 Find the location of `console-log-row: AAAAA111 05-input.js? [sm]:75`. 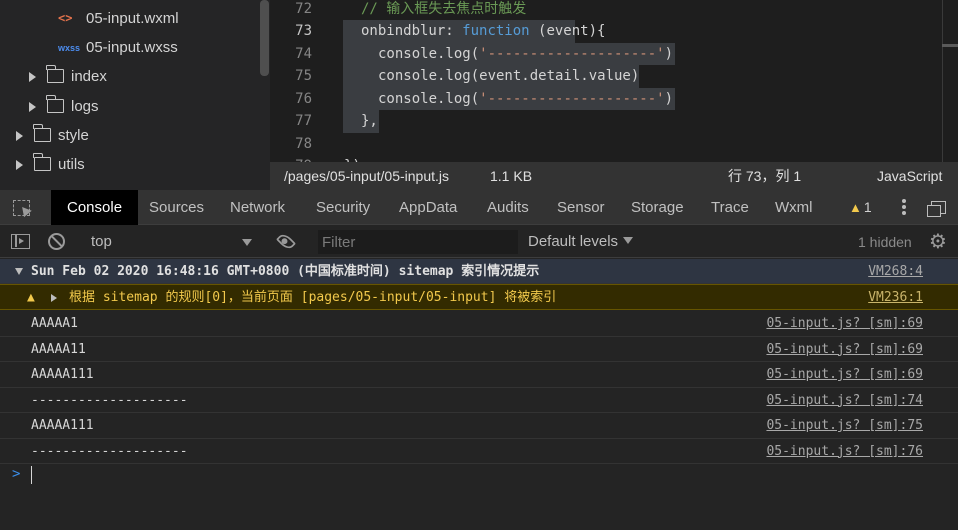

console-log-row: AAAAA111 05-input.js? [sm]:75 is located at coordinates (479, 426).